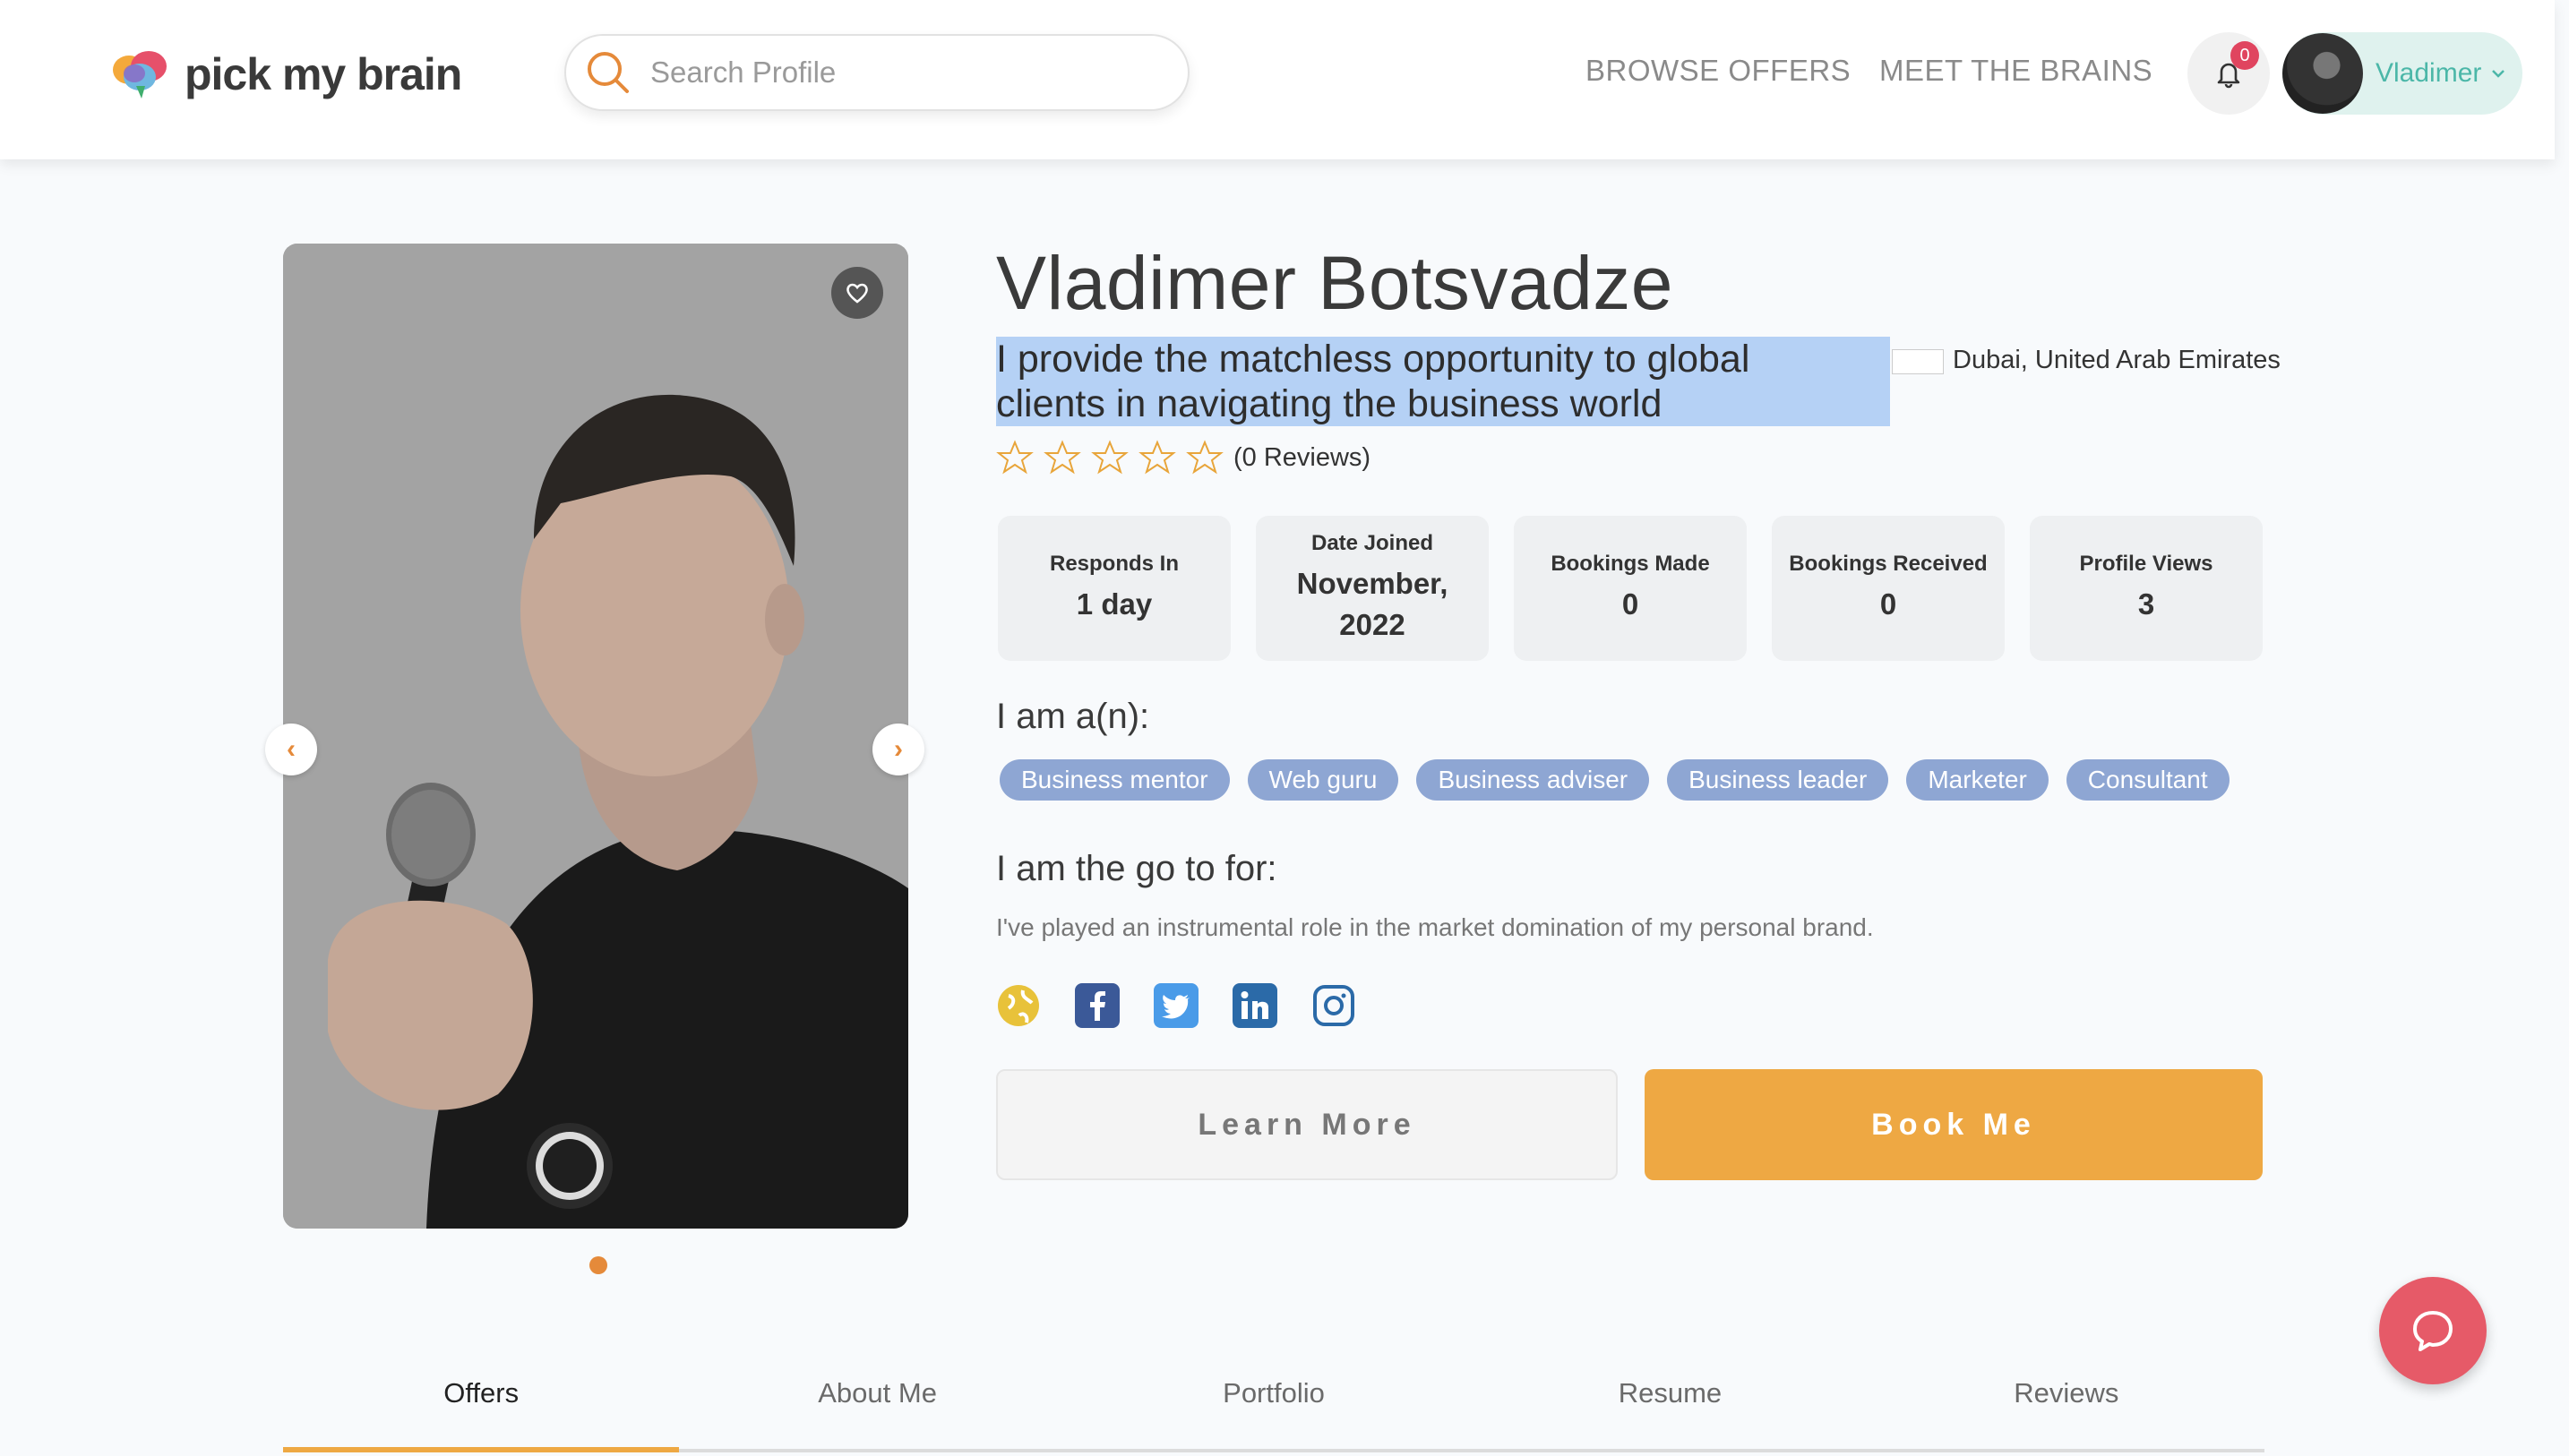 This screenshot has height=1456, width=2569. What do you see at coordinates (1183, 457) in the screenshot?
I see `rating-stars: (0 Reviews)` at bounding box center [1183, 457].